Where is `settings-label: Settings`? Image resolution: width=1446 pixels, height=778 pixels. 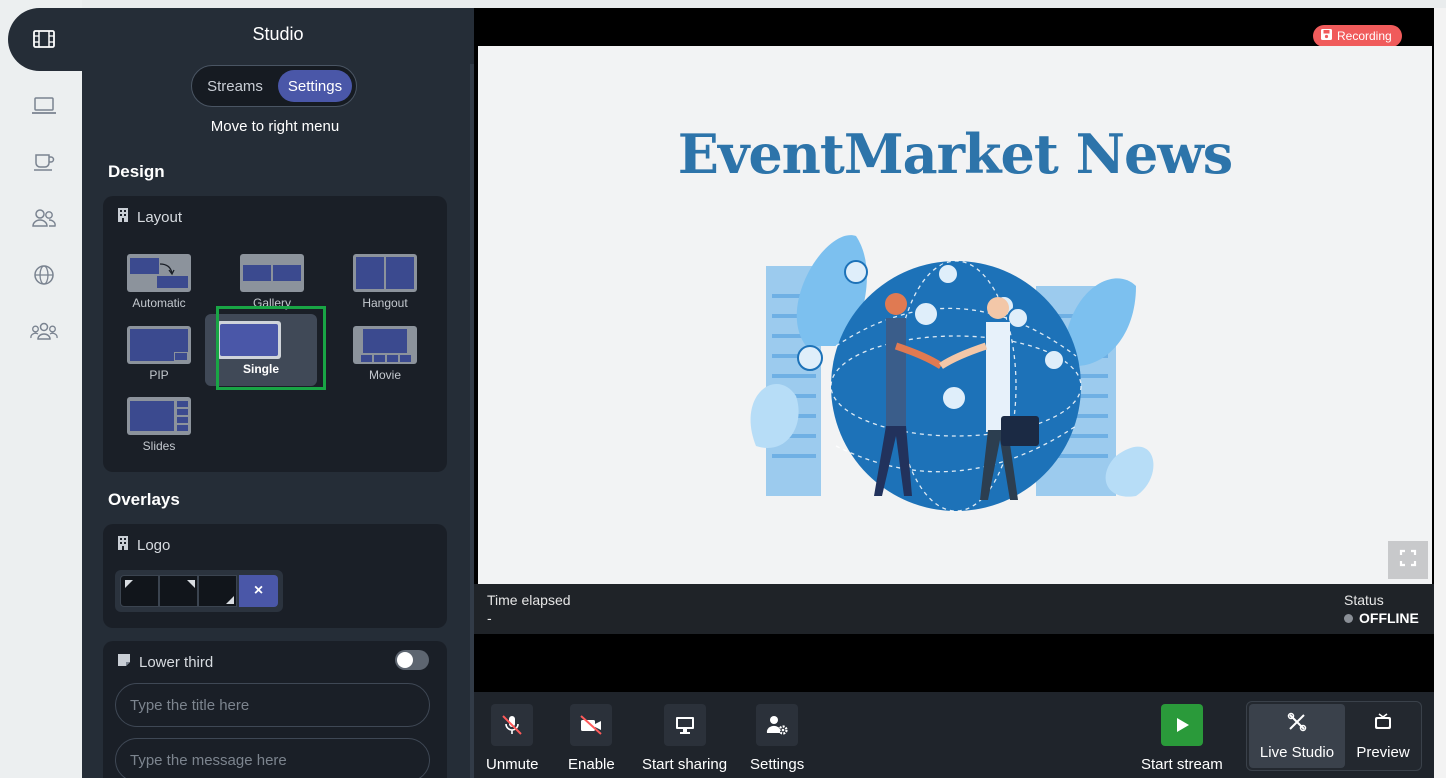 settings-label: Settings is located at coordinates (777, 764).